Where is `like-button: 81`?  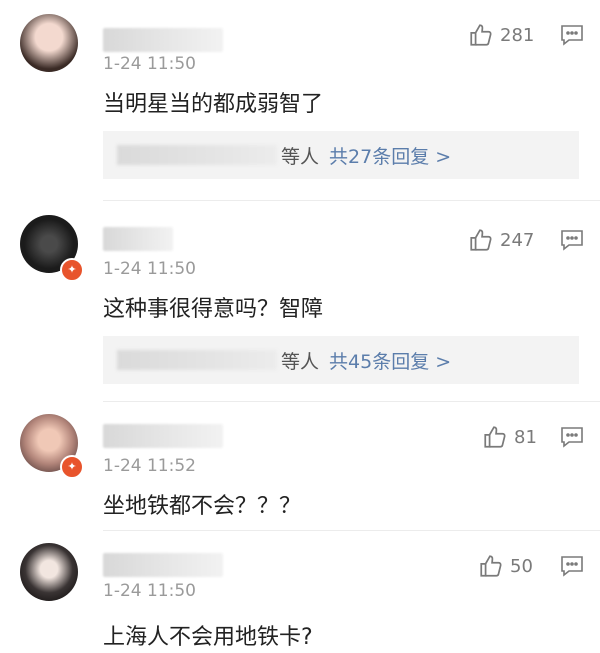 like-button: 81 is located at coordinates (509, 437).